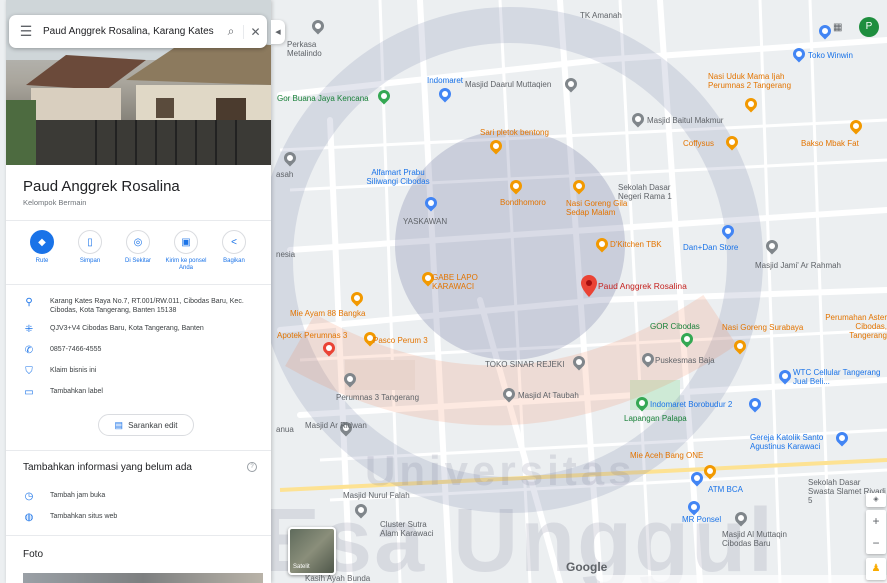 This screenshot has height=583, width=887. Describe the element at coordinates (548, 395) in the screenshot. I see `map-label: Masjid At Taubah` at that location.